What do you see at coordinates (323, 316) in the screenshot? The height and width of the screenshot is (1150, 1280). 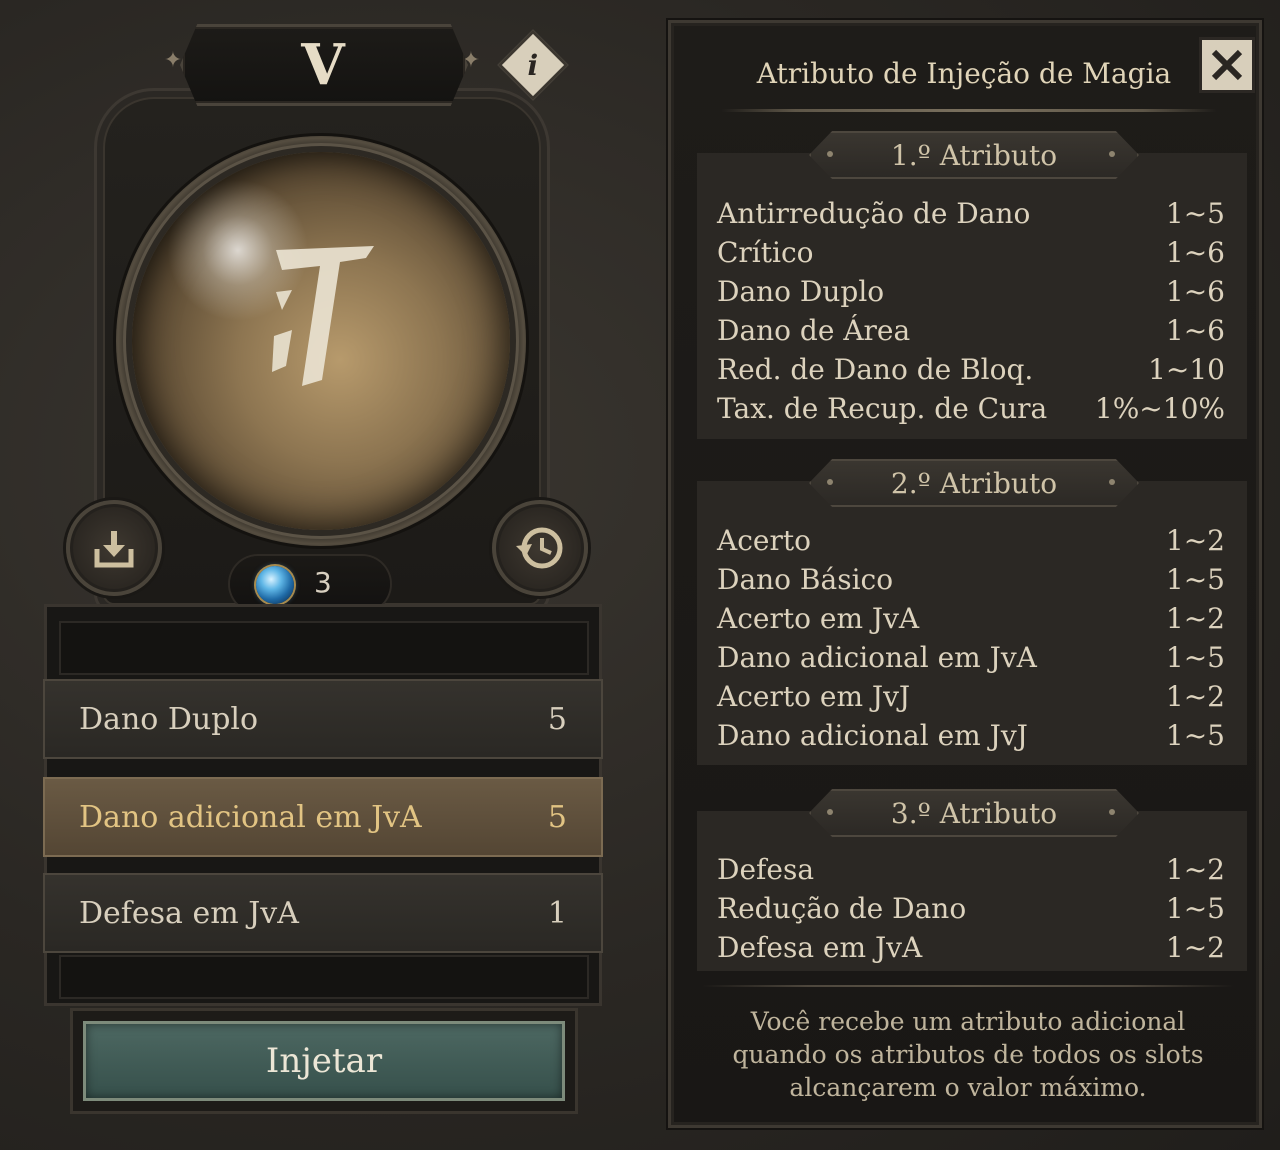 I see `rune-glyph` at bounding box center [323, 316].